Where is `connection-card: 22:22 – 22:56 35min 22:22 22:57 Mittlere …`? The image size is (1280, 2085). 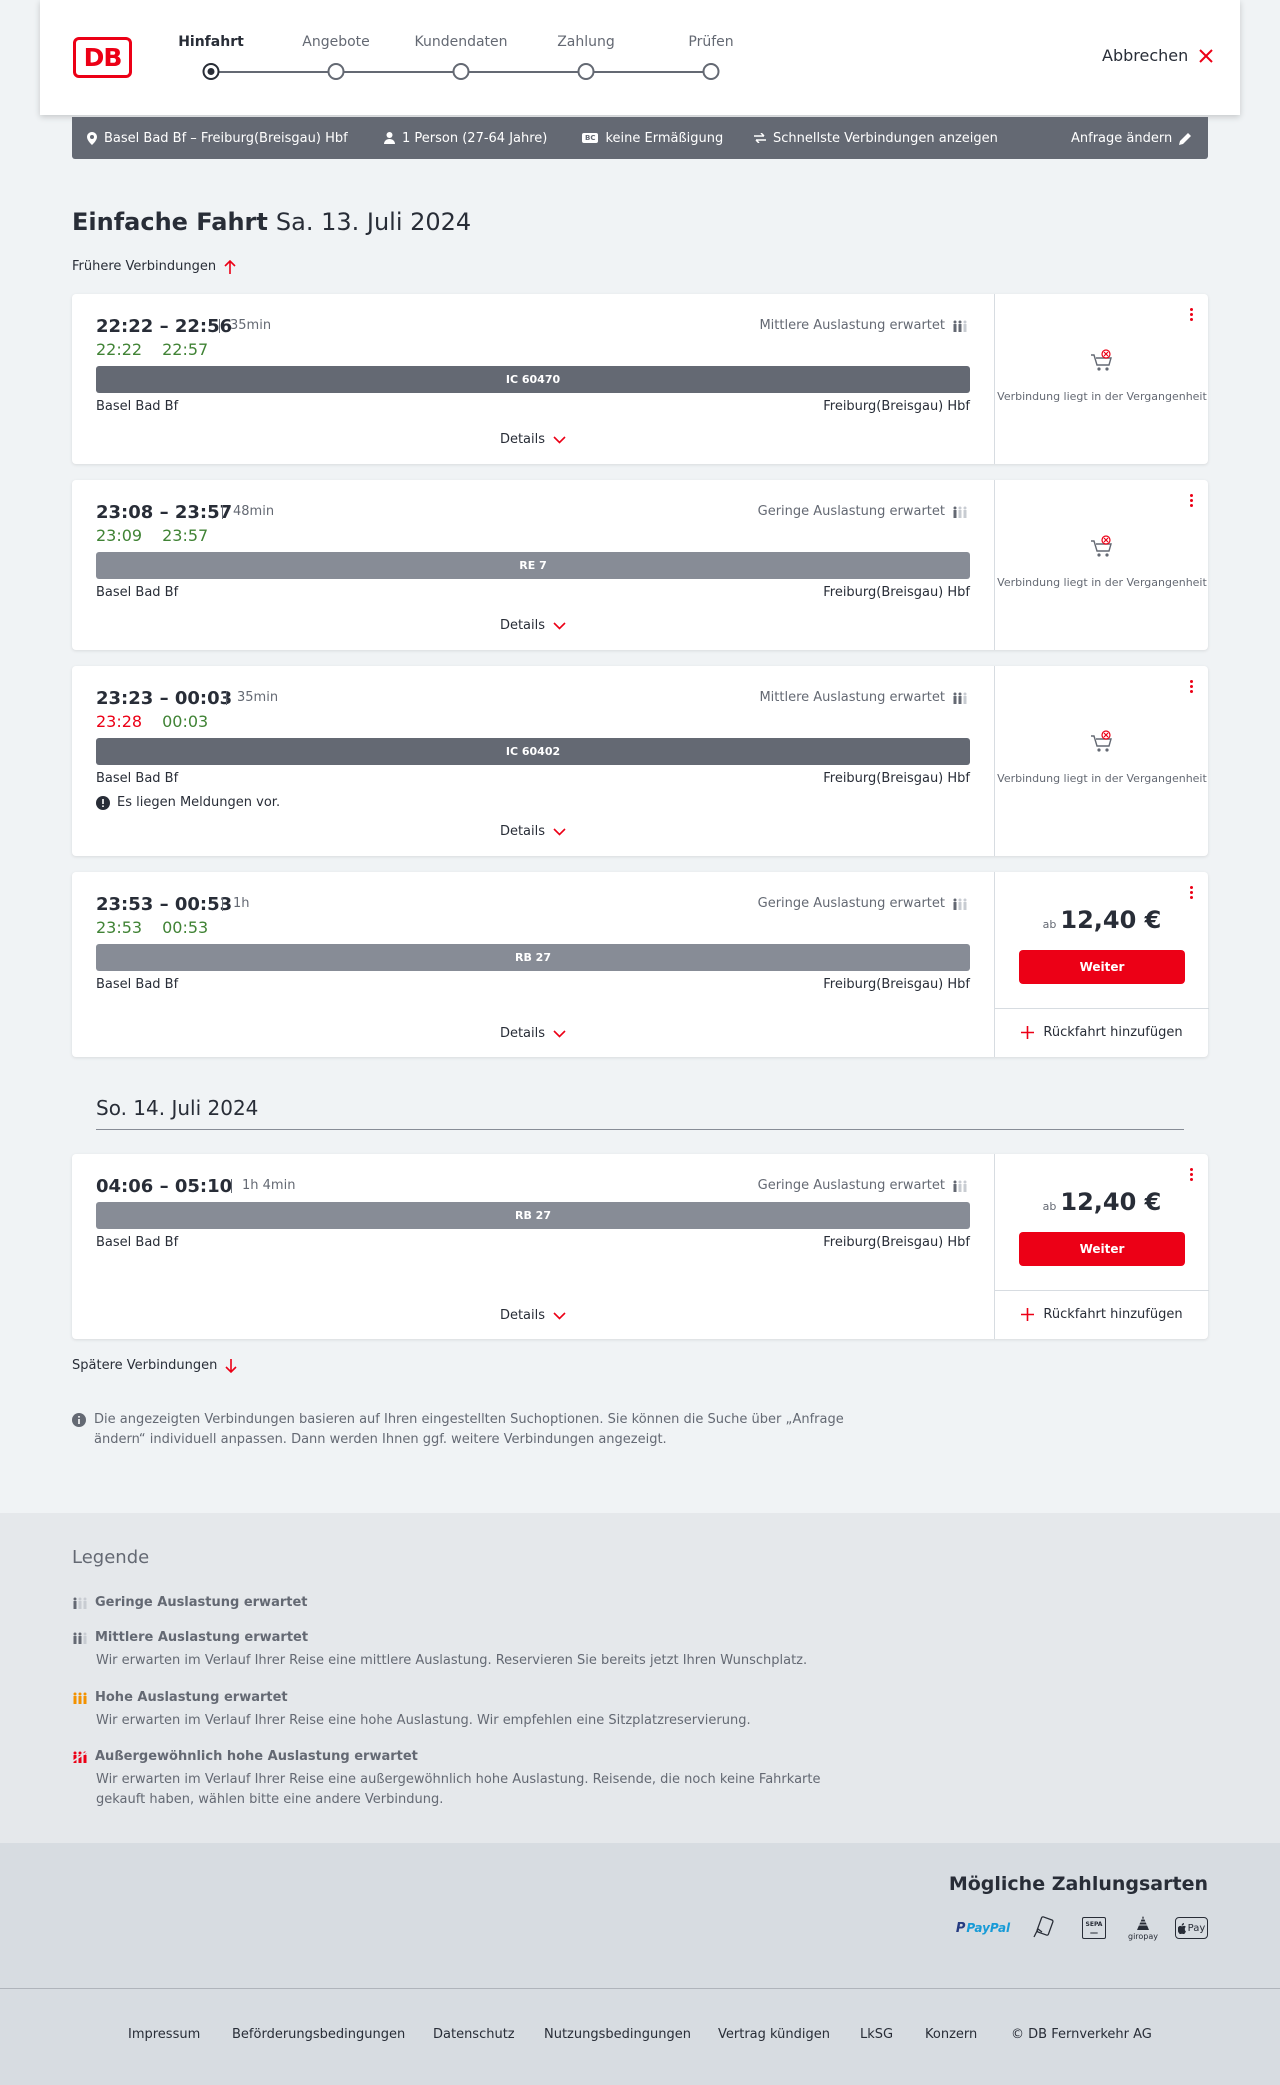
connection-card: 22:22 – 22:56 35min 22:22 22:57 Mittlere … is located at coordinates (640, 379).